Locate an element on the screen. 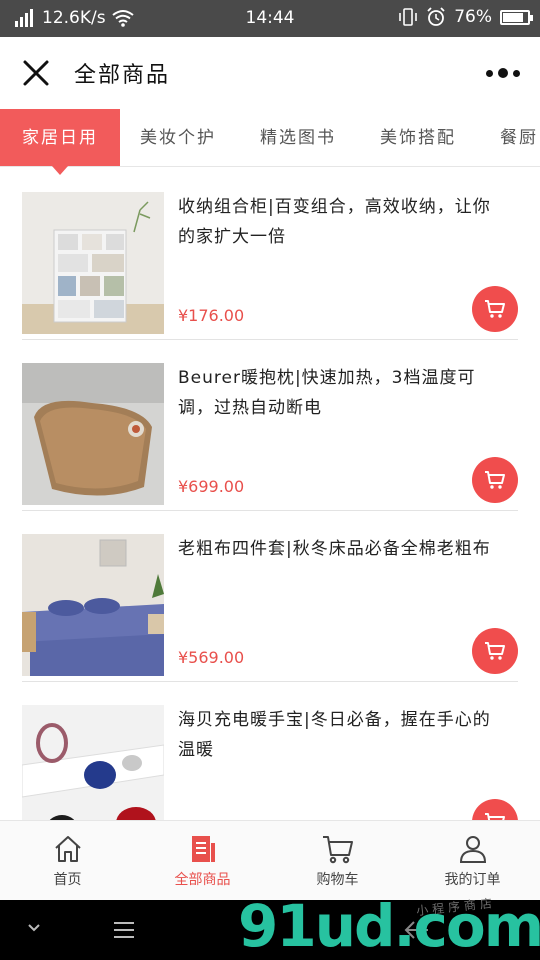 This screenshot has height=960, width=540. battery-icon is located at coordinates (516, 17).